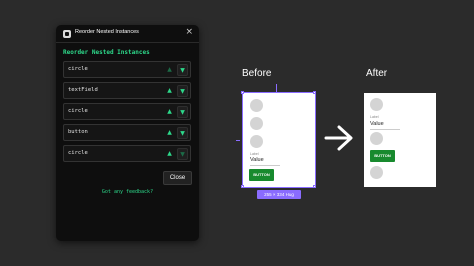  I want to click on after-title: After, so click(377, 73).